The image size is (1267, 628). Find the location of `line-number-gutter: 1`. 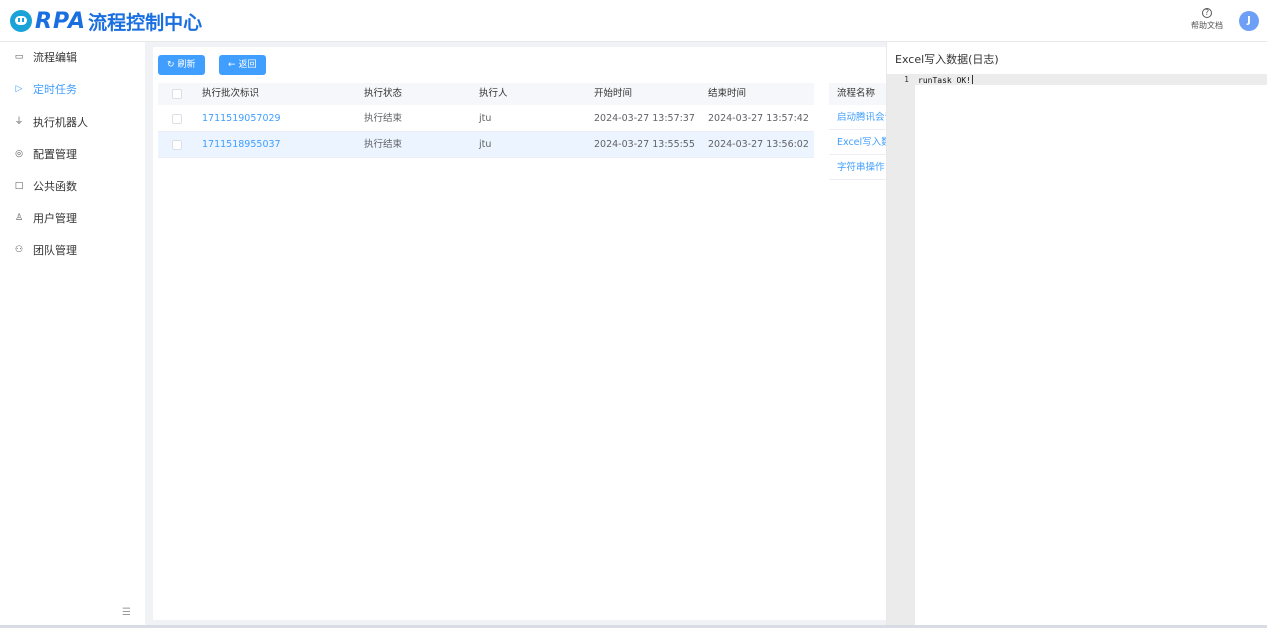

line-number-gutter: 1 is located at coordinates (901, 350).